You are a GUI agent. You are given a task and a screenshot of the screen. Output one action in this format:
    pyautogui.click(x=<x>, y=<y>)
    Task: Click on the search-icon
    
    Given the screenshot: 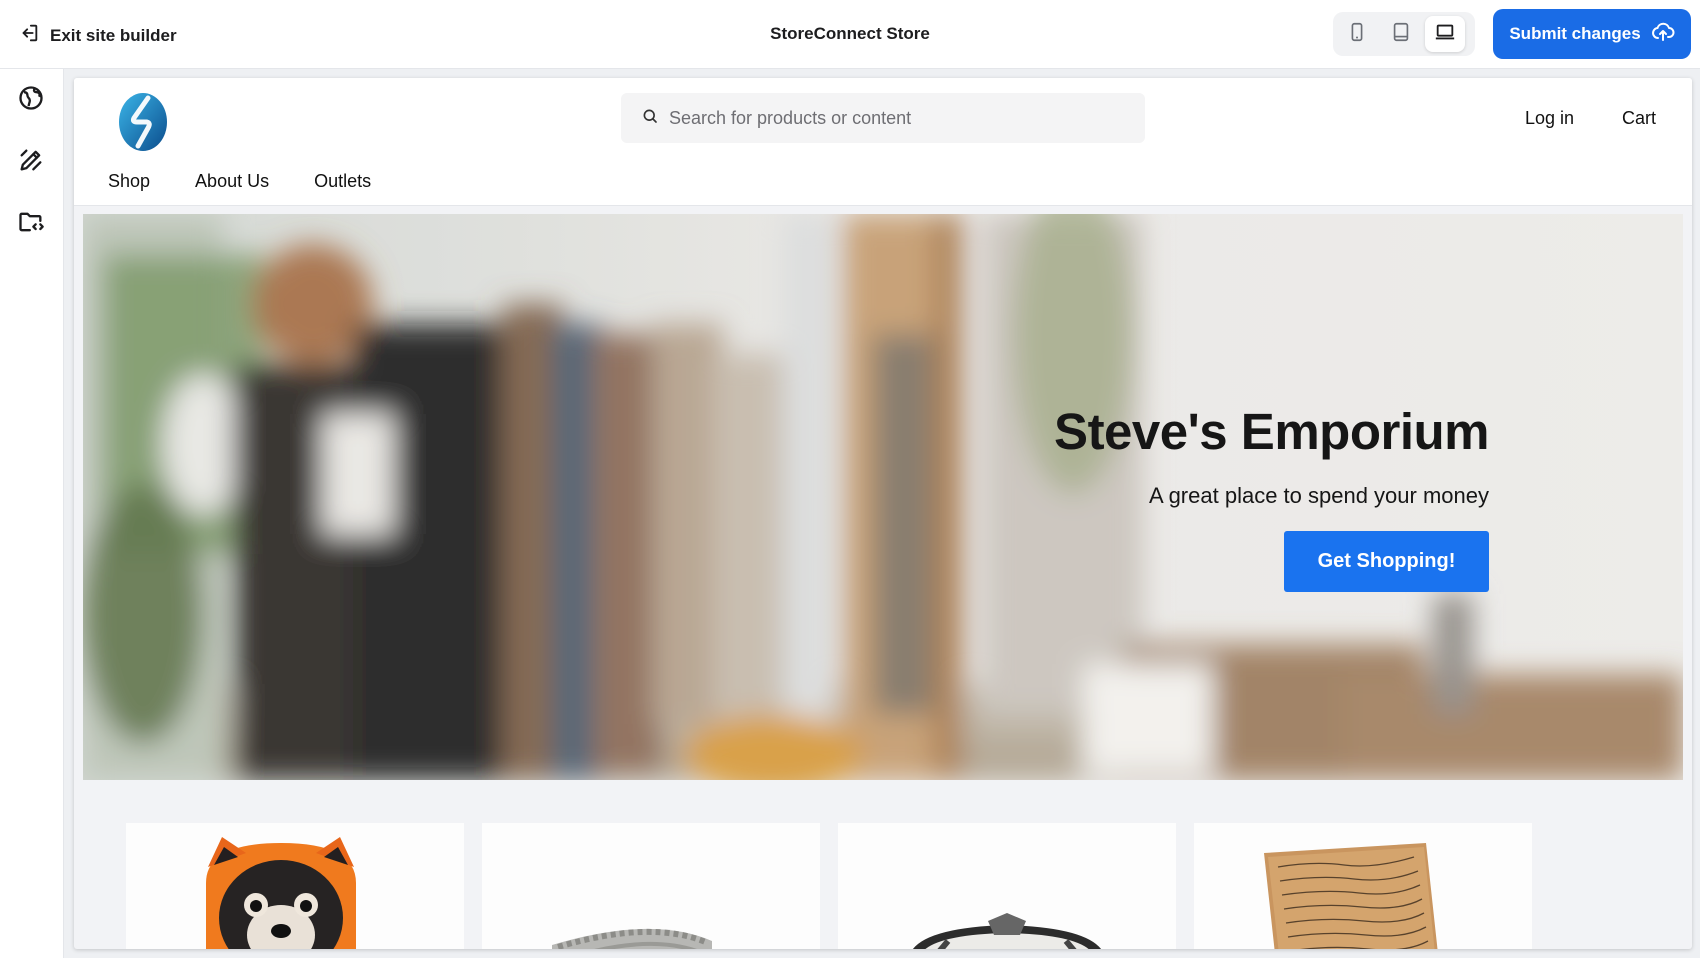 What is the action you would take?
    pyautogui.click(x=650, y=118)
    